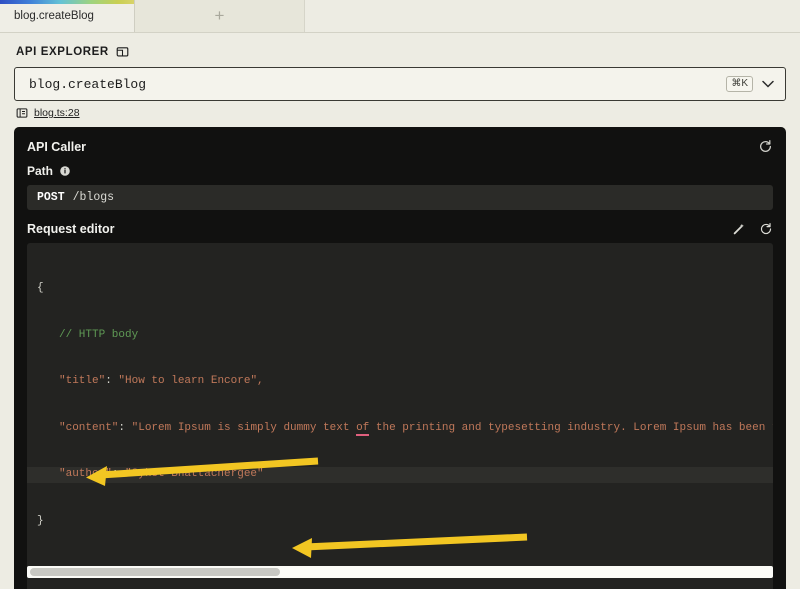 The image size is (800, 589). What do you see at coordinates (40, 288) in the screenshot?
I see `editor-line-open-brace: {` at bounding box center [40, 288].